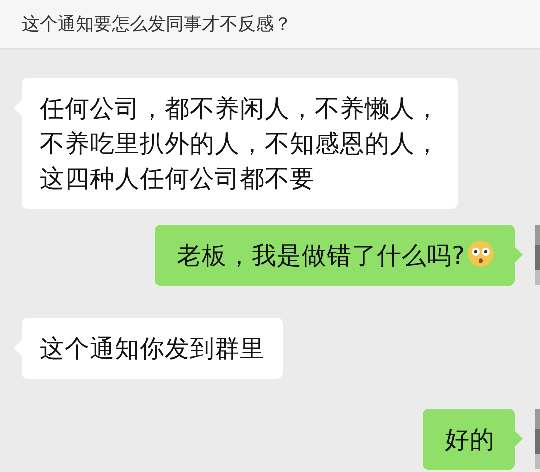 Image resolution: width=540 pixels, height=472 pixels. What do you see at coordinates (469, 439) in the screenshot?
I see `message-bubble: 好的` at bounding box center [469, 439].